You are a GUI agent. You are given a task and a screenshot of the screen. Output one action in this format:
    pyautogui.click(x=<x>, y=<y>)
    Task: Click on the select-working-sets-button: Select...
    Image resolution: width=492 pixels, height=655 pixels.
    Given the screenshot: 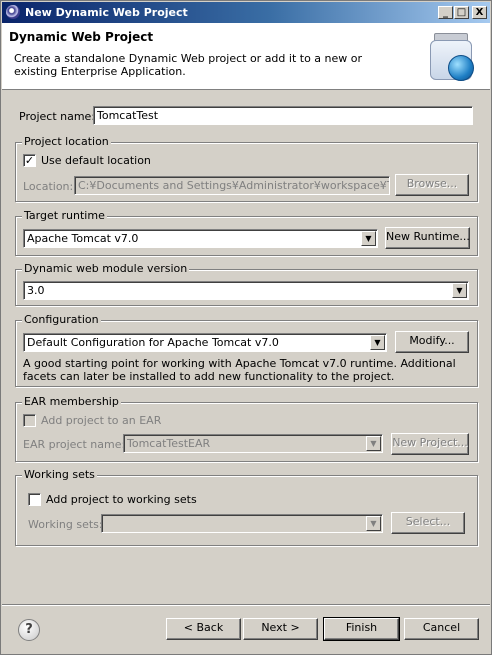 What is the action you would take?
    pyautogui.click(x=428, y=523)
    